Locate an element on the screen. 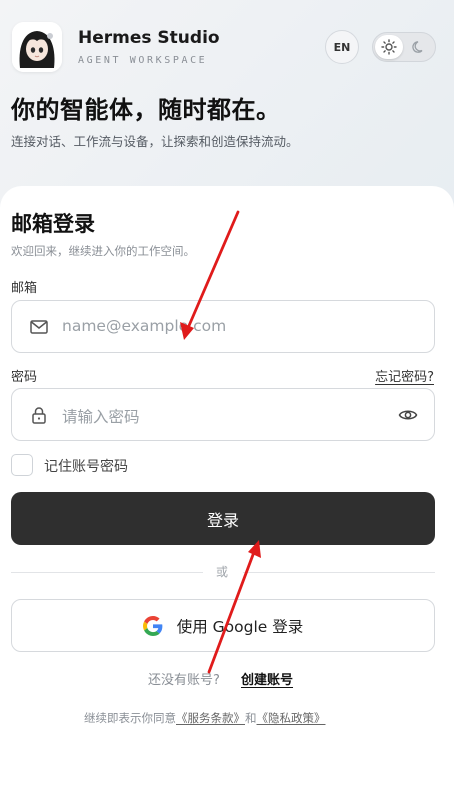 The width and height of the screenshot is (454, 806). privacy-policy-link: 《隐私政策》 is located at coordinates (291, 718).